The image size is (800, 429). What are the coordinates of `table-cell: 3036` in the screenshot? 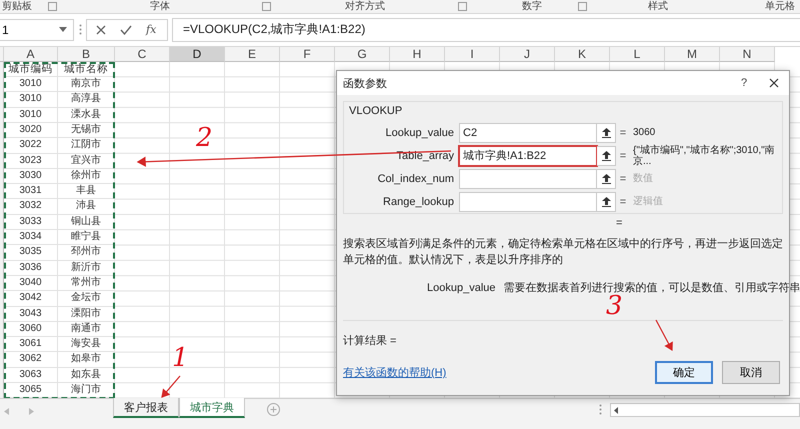 It's located at (31, 268).